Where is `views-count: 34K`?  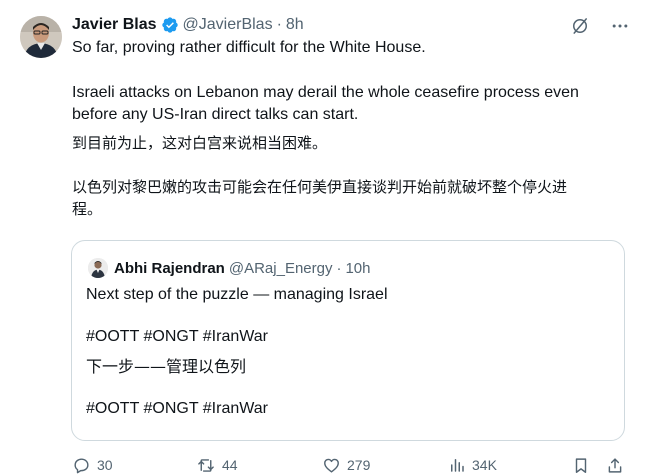 views-count: 34K is located at coordinates (484, 465).